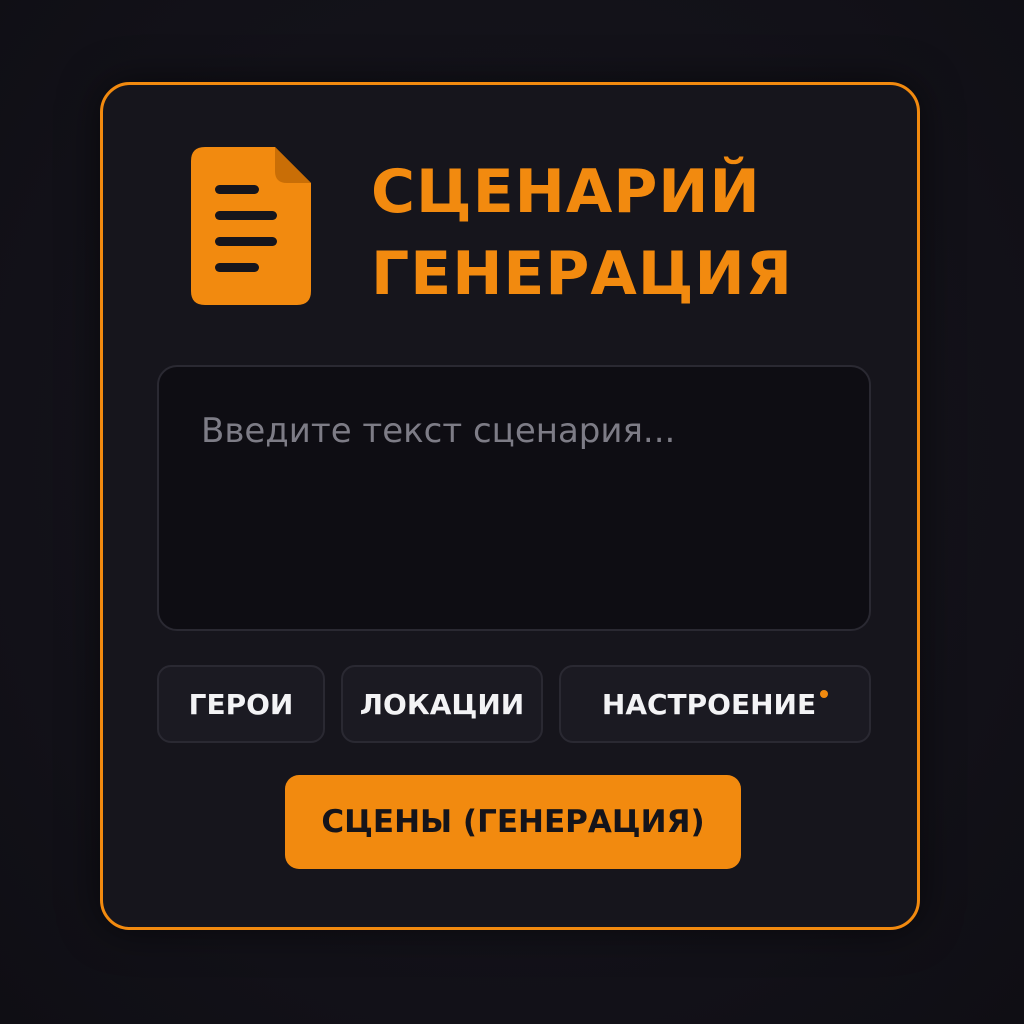 This screenshot has width=1024, height=1024. I want to click on heroes-tag-button: ГЕРОИ, so click(241, 704).